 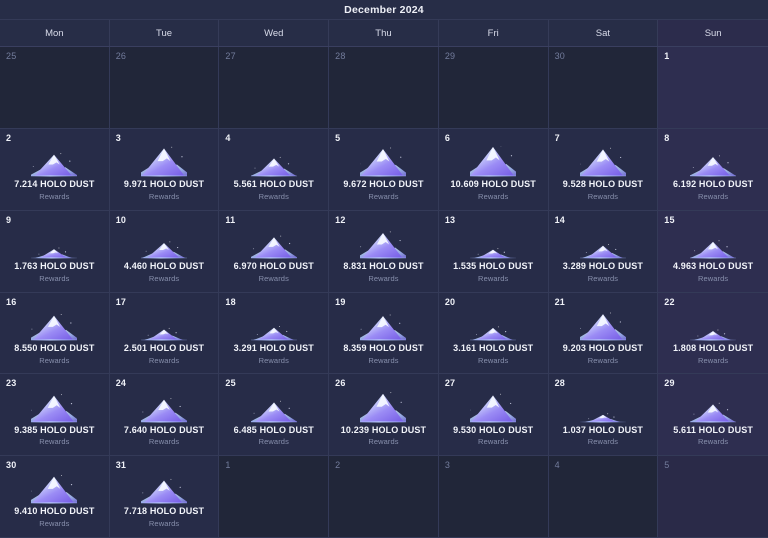 What do you see at coordinates (273, 347) in the screenshot?
I see `reward-amount: 3.291 HOLO DUST` at bounding box center [273, 347].